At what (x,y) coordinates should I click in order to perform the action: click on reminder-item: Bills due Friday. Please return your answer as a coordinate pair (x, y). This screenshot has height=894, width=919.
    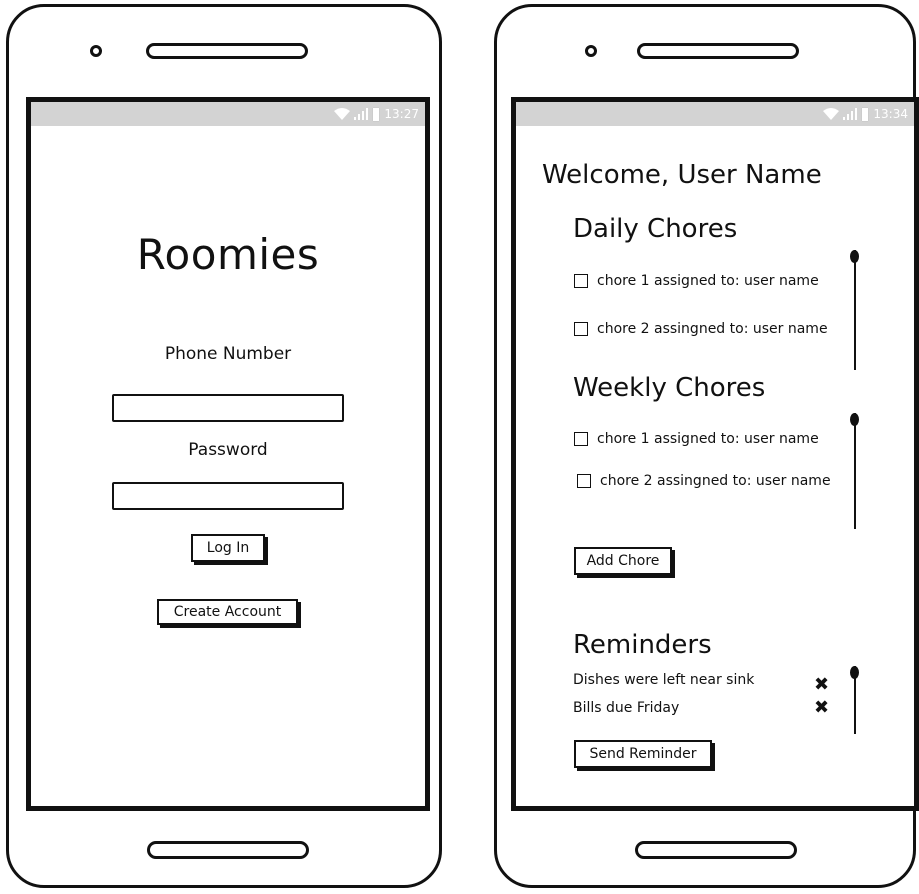
    Looking at the image, I should click on (626, 708).